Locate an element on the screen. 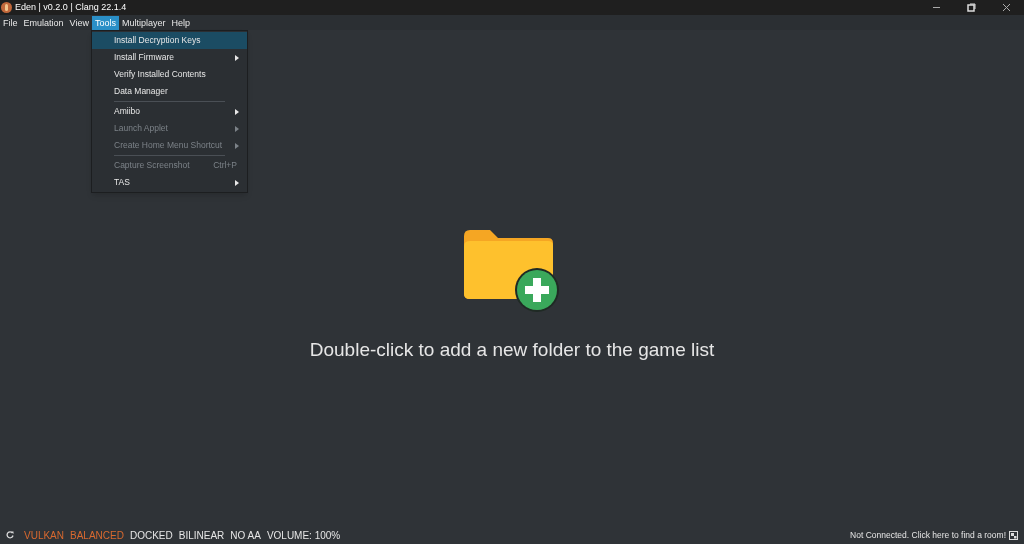 The width and height of the screenshot is (1024, 544). menu-item: View is located at coordinates (79, 22).